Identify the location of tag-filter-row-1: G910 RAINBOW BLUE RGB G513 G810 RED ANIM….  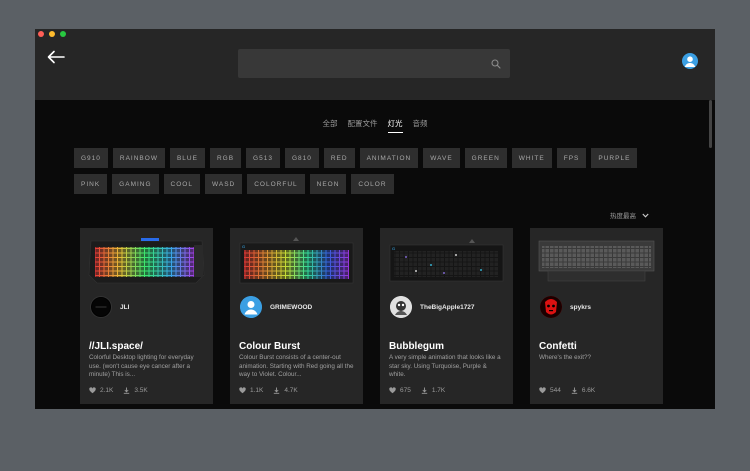
(374, 158).